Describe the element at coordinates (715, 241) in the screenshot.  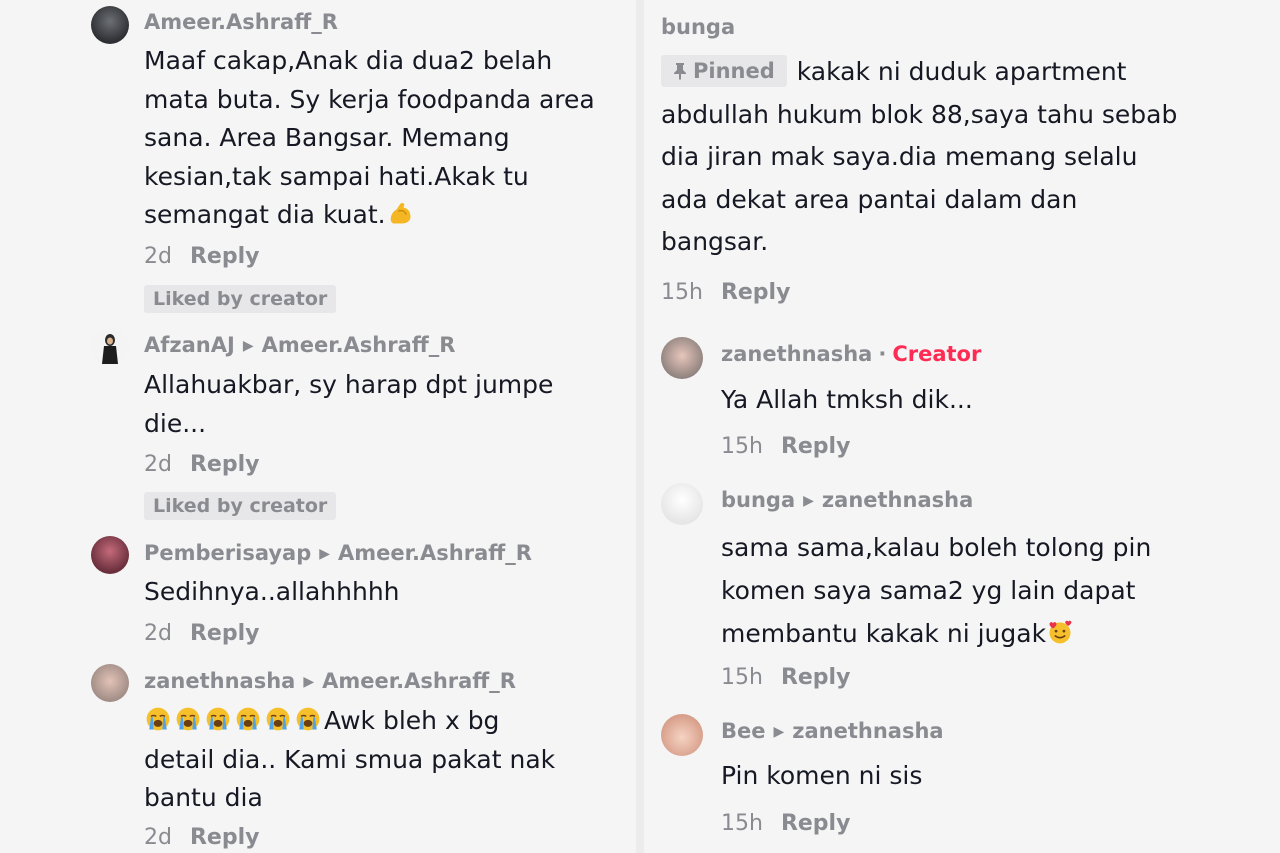
I see `comment-line: bangsar.` at that location.